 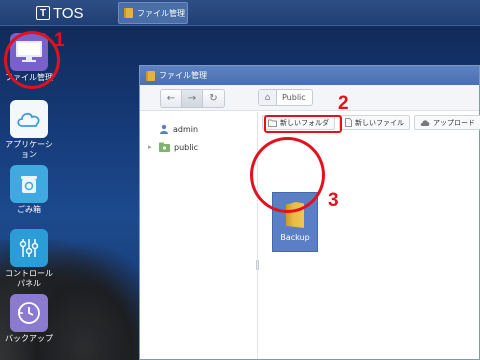 I want to click on arrow-right-icon: →, so click(x=192, y=98).